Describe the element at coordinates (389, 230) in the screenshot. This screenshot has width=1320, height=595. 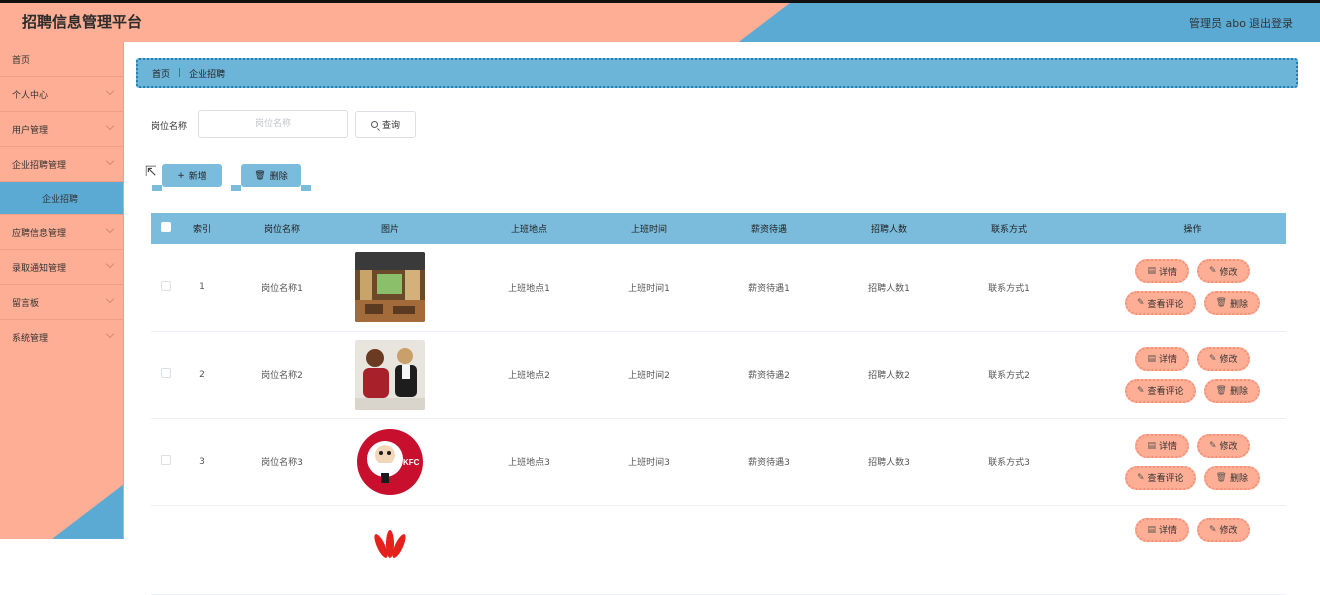
I see `col-header: 图片` at that location.